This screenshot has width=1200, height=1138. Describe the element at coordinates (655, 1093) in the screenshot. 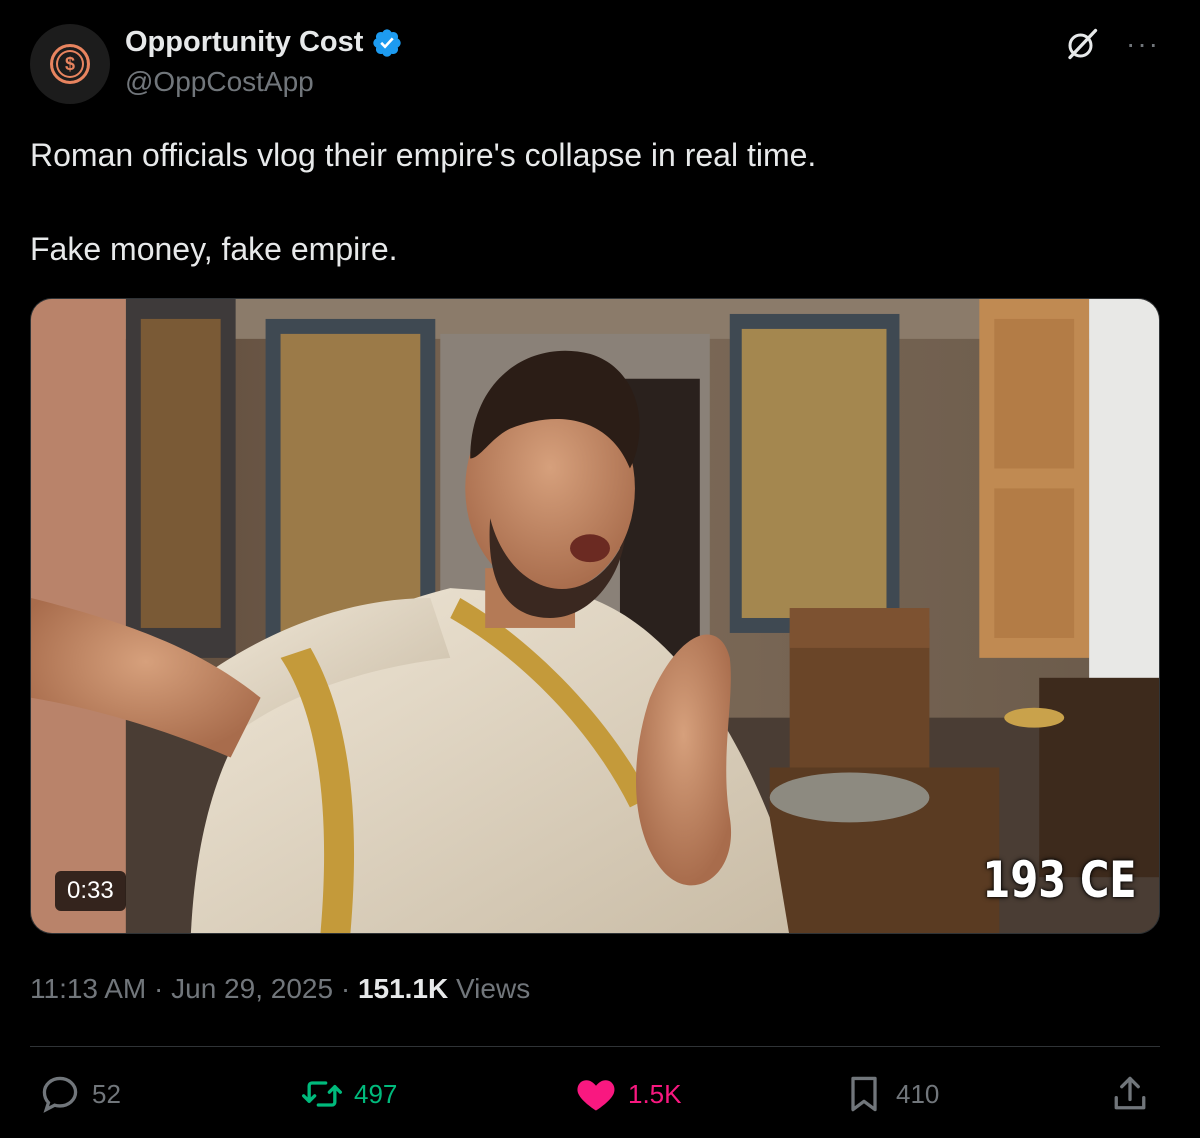

I see `like-count: 1.5K` at that location.